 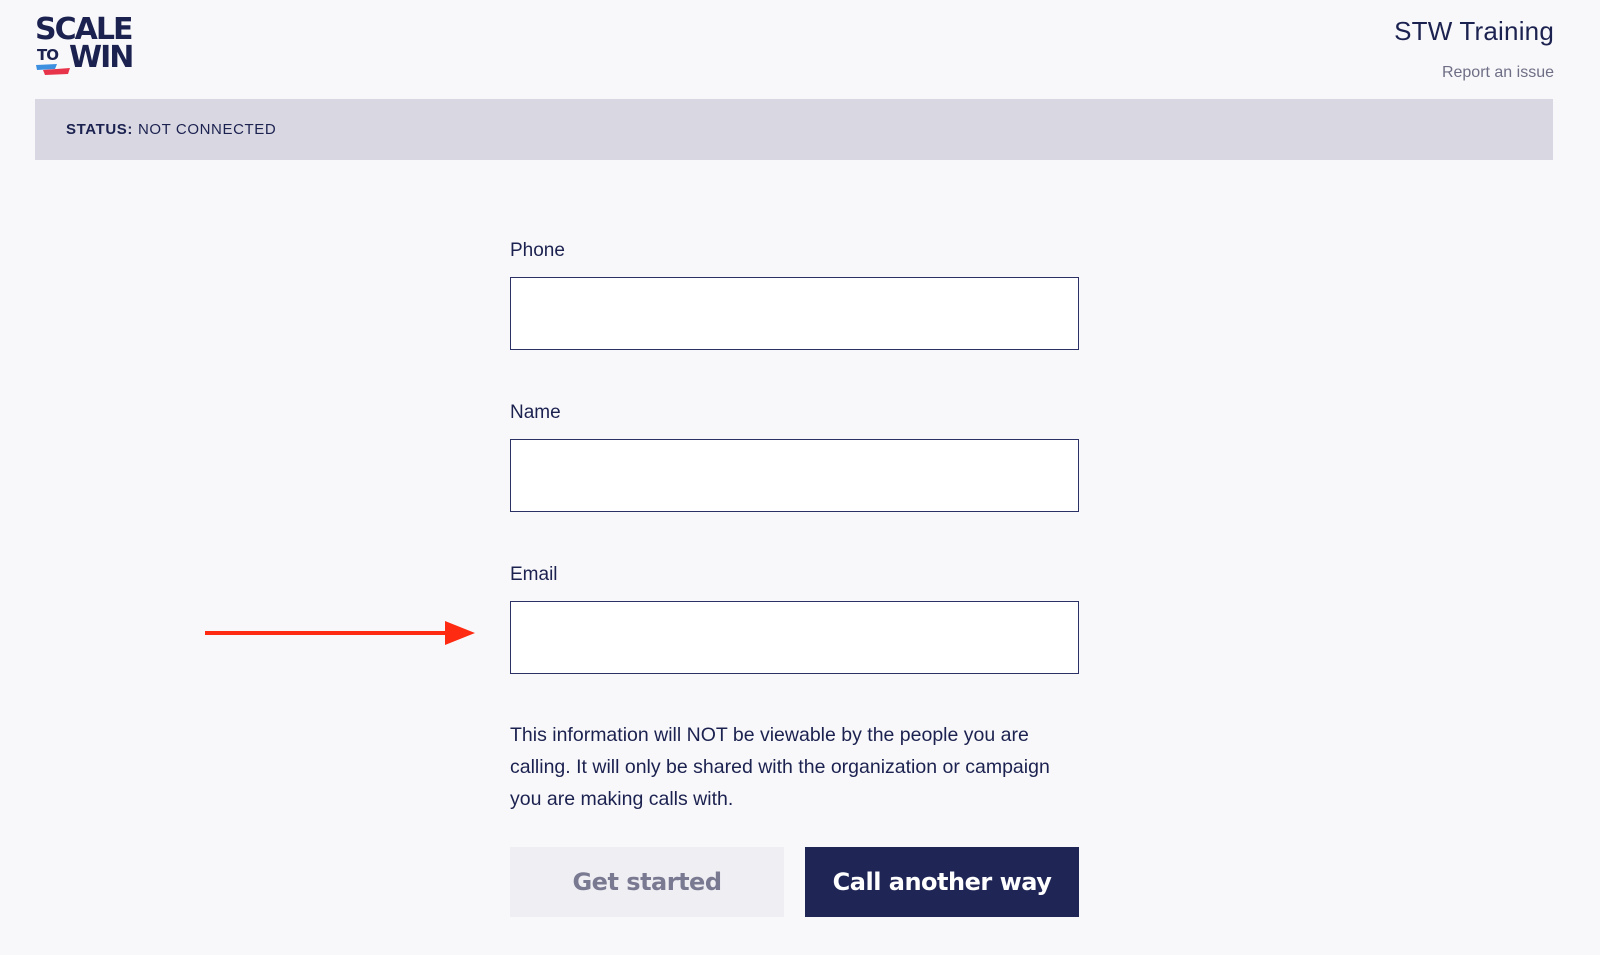 I want to click on scale-to-win-logo: SCALE TO WIN, so click(x=90, y=47).